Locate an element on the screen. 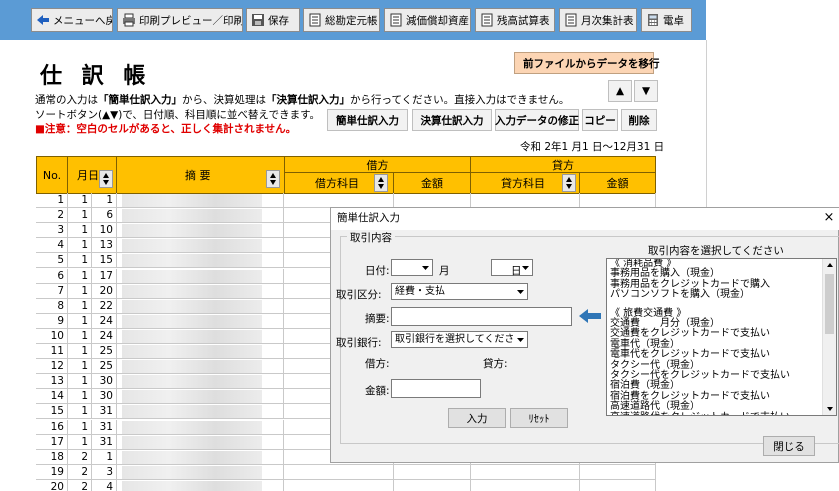  dialog-close-button: 閉じる is located at coordinates (789, 446).